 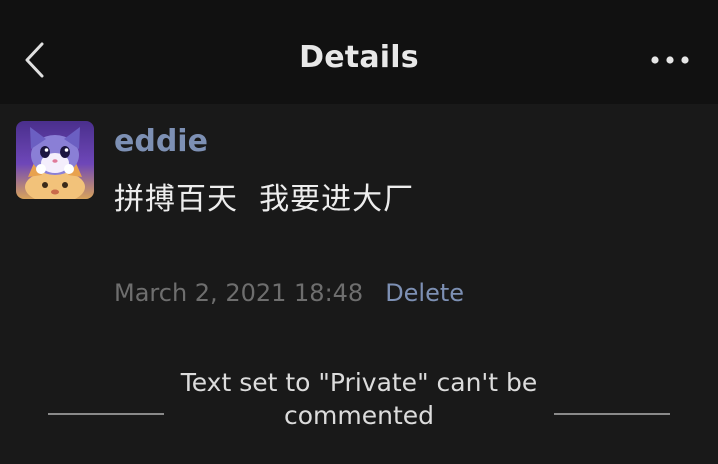 What do you see at coordinates (161, 141) in the screenshot?
I see `username-link: eddie` at bounding box center [161, 141].